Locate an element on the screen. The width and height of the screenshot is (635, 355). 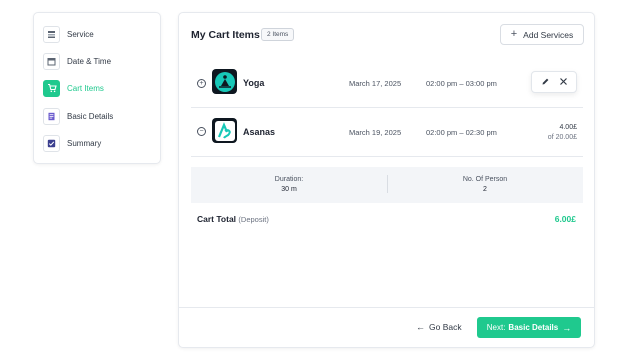
edit-icon is located at coordinates (545, 82).